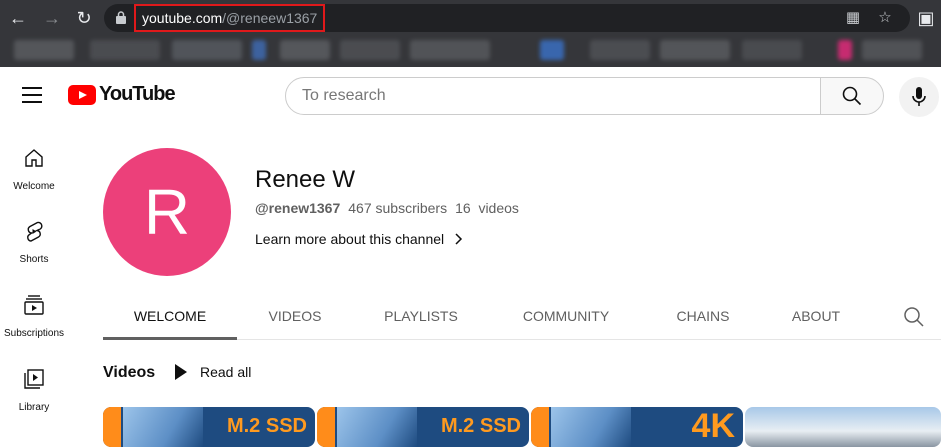 The width and height of the screenshot is (941, 447). Describe the element at coordinates (167, 212) in the screenshot. I see `channel-avatar: R` at that location.